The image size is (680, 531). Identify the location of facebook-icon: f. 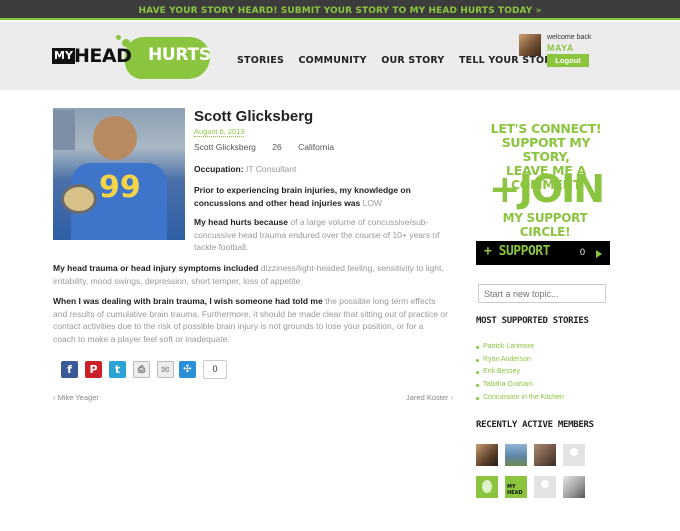
(69, 369).